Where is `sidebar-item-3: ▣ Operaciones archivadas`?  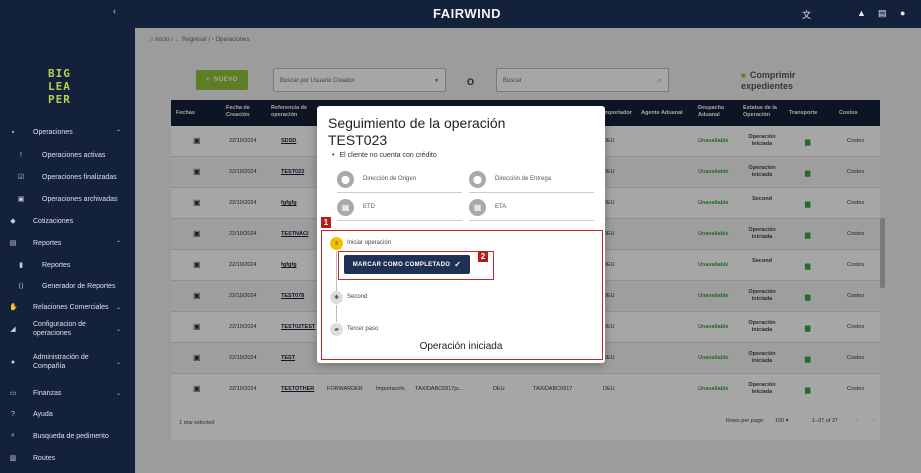 sidebar-item-3: ▣ Operaciones archivadas is located at coordinates (67, 199).